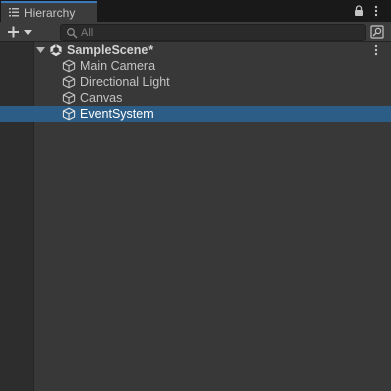 The image size is (391, 391). What do you see at coordinates (377, 32) in the screenshot?
I see `search-by-type-icon` at bounding box center [377, 32].